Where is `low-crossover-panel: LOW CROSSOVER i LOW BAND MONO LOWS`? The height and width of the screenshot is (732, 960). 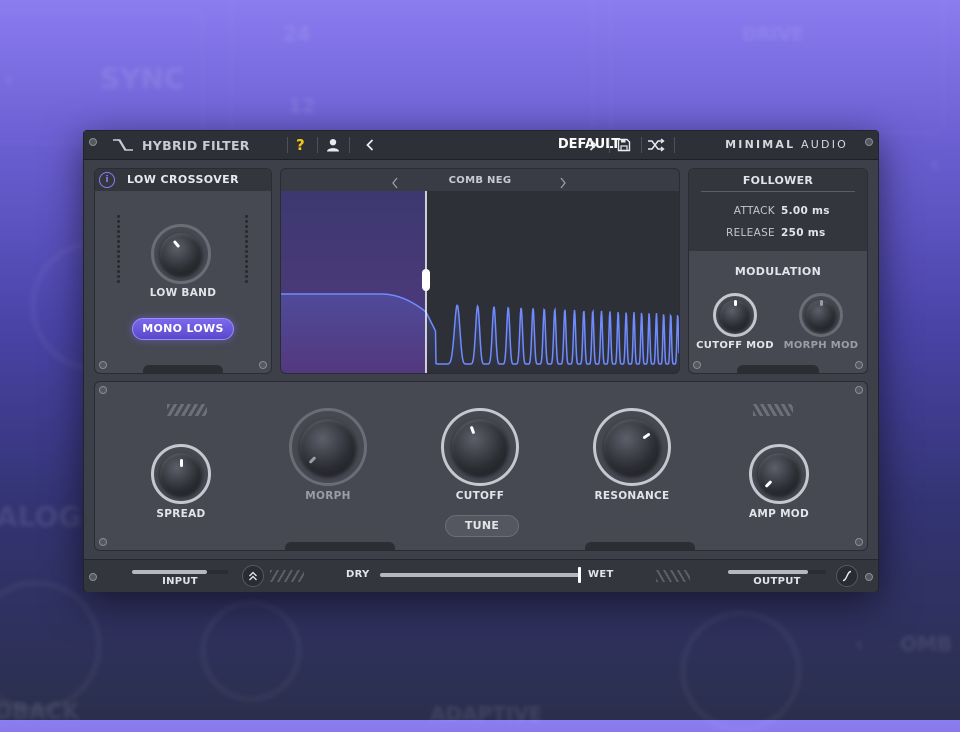
low-crossover-panel: LOW CROSSOVER i LOW BAND MONO LOWS is located at coordinates (183, 271).